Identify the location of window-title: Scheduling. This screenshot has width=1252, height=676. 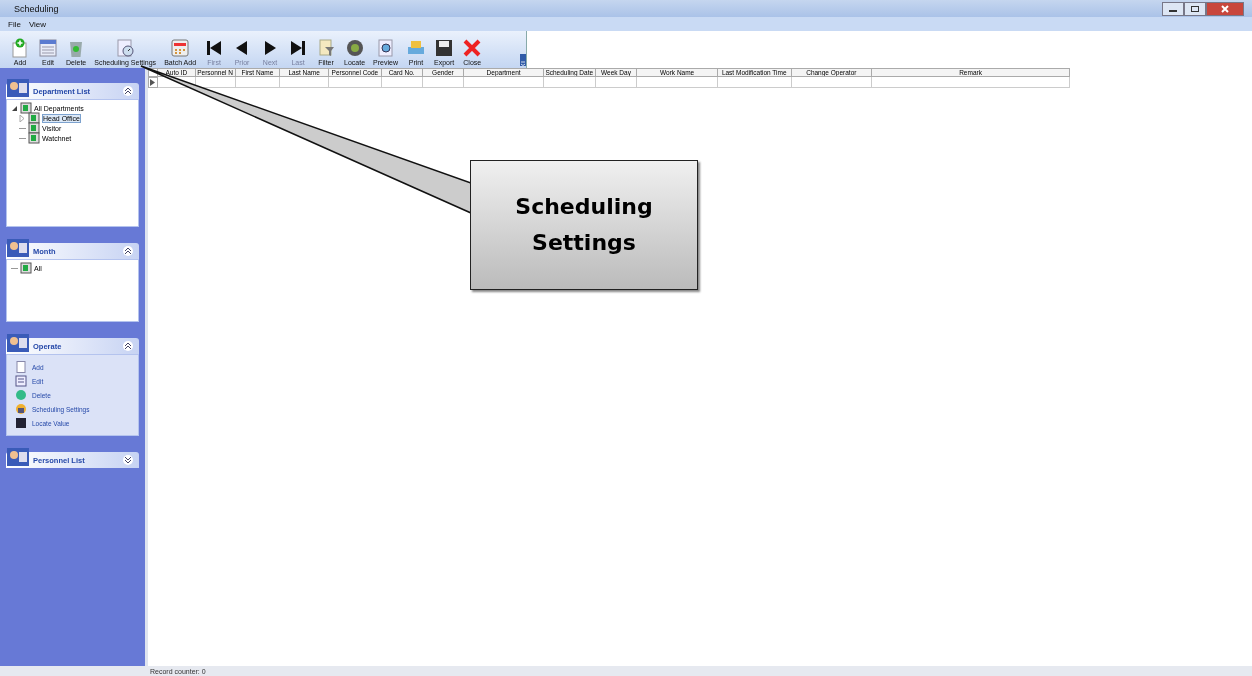
(36, 8).